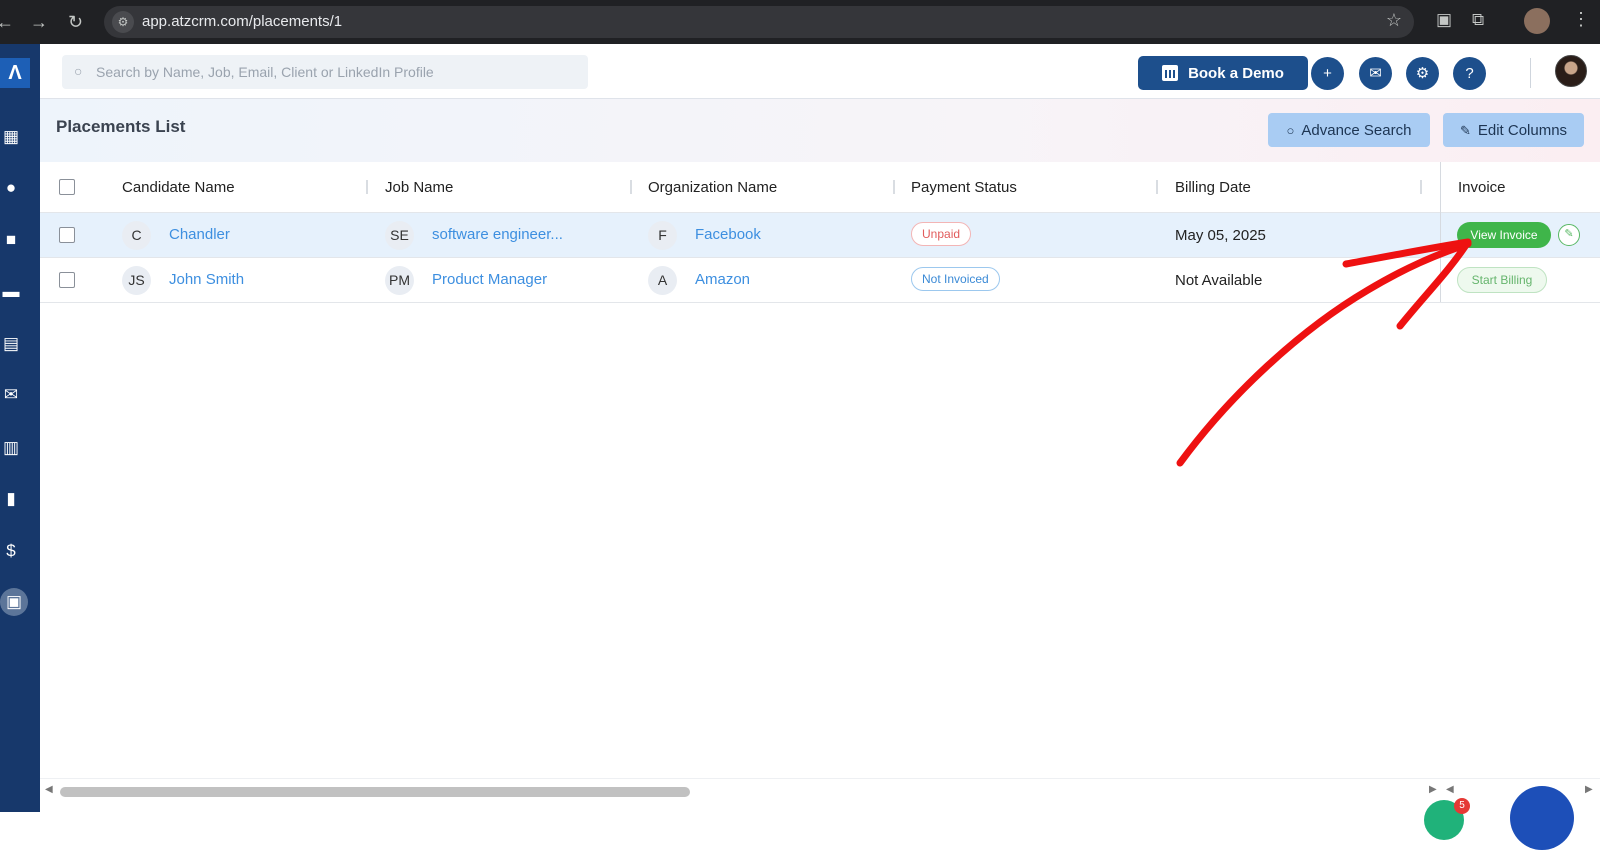  Describe the element at coordinates (1220, 235) in the screenshot. I see `billing-date: May 05, 2025` at that location.